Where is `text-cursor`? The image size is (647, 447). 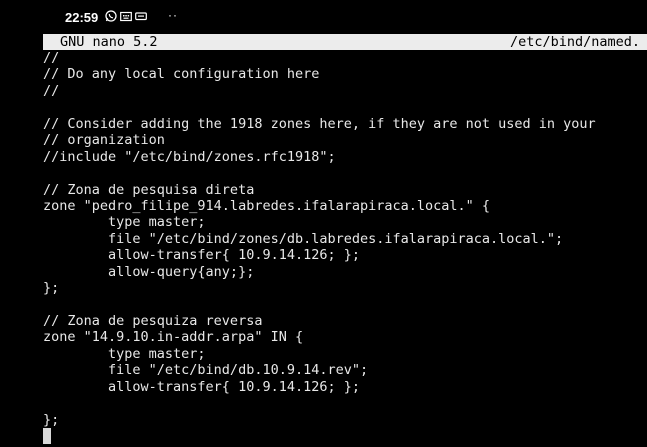
text-cursor is located at coordinates (47, 436).